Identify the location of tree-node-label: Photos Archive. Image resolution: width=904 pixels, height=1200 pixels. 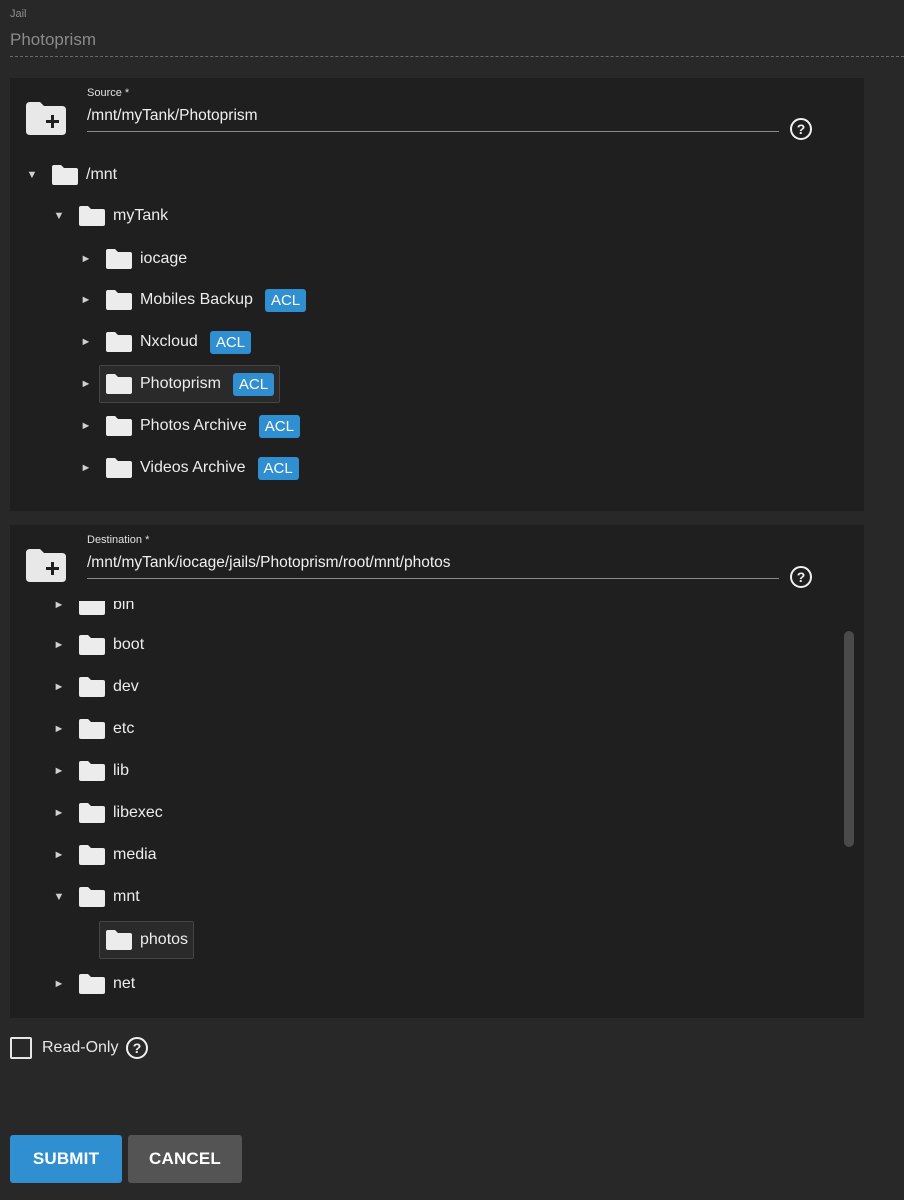
(193, 425).